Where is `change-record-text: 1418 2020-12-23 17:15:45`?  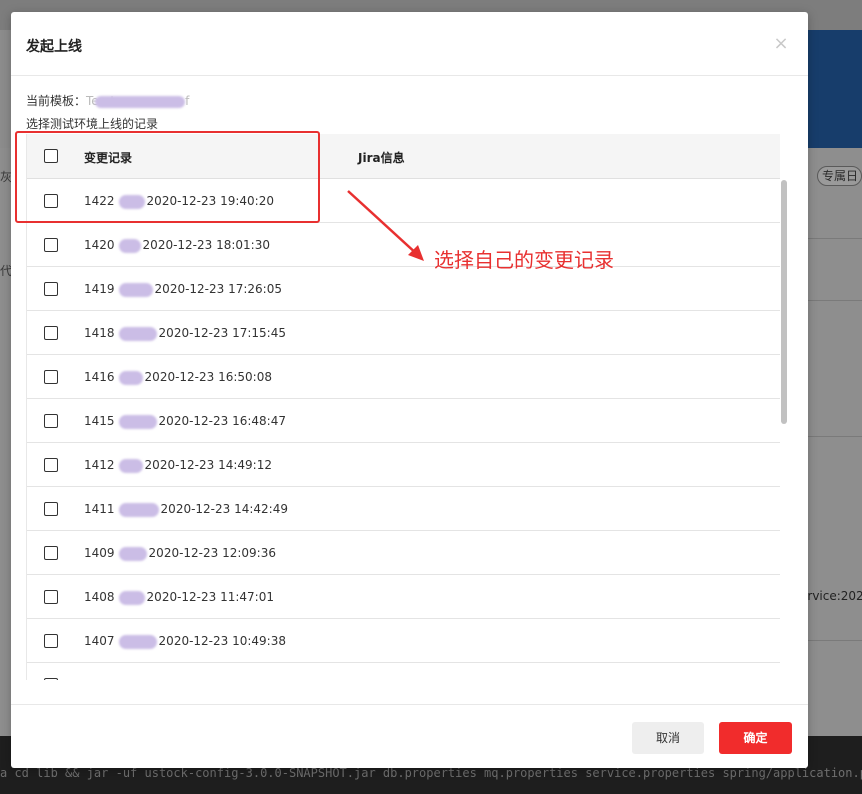 change-record-text: 1418 2020-12-23 17:15:45 is located at coordinates (185, 333).